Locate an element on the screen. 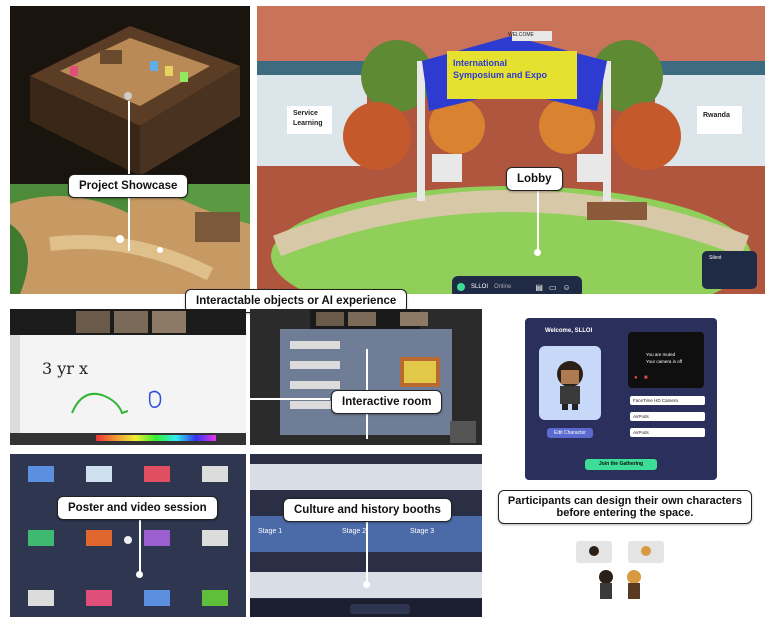 This screenshot has height=617, width=773. edit-character-button: Edit Character is located at coordinates (570, 433).